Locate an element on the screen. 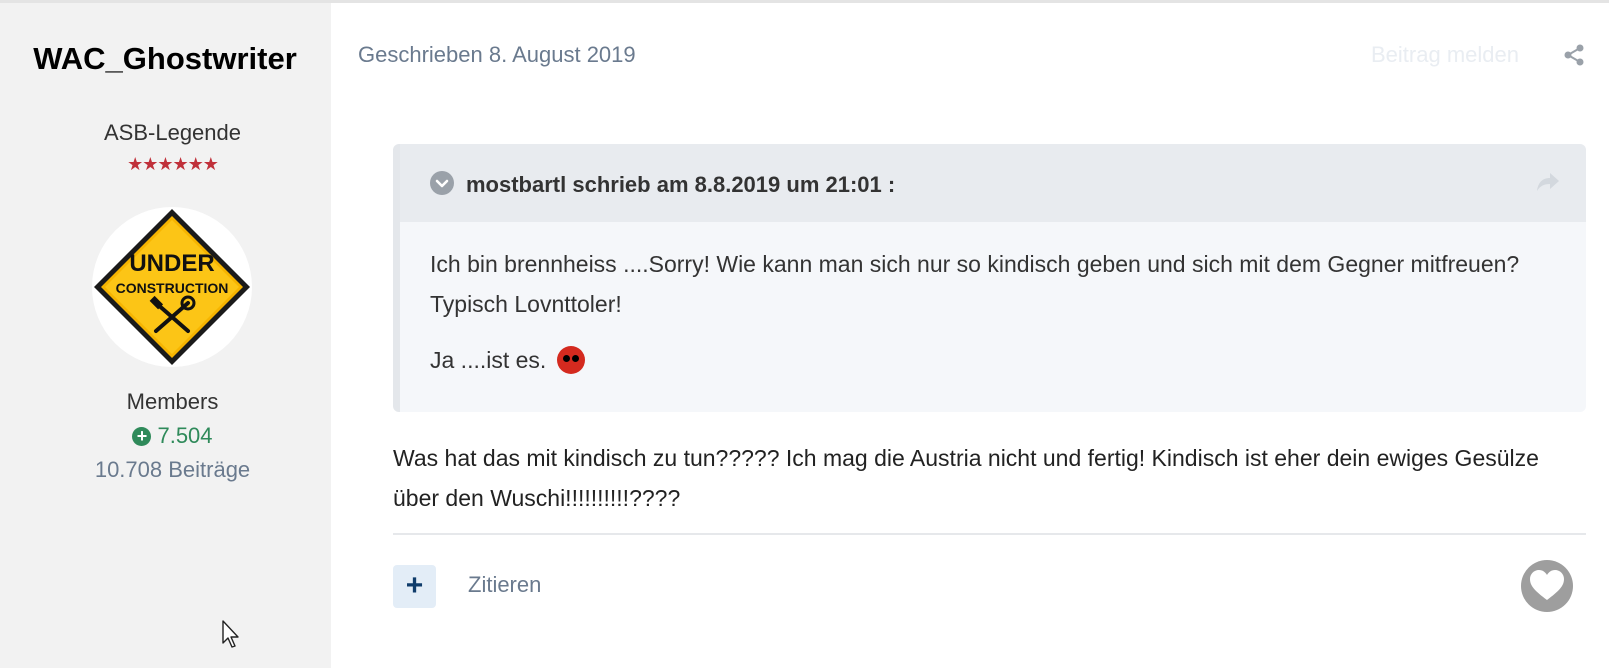 The height and width of the screenshot is (668, 1609). multiquote-add-button: + is located at coordinates (414, 586).